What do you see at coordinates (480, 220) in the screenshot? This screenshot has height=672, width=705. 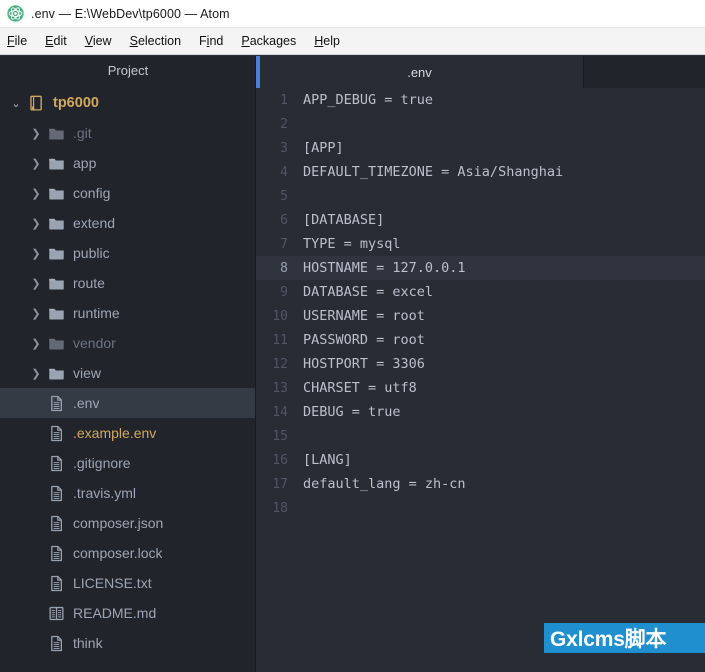 I see `code-line: 6 [DATABASE]` at bounding box center [480, 220].